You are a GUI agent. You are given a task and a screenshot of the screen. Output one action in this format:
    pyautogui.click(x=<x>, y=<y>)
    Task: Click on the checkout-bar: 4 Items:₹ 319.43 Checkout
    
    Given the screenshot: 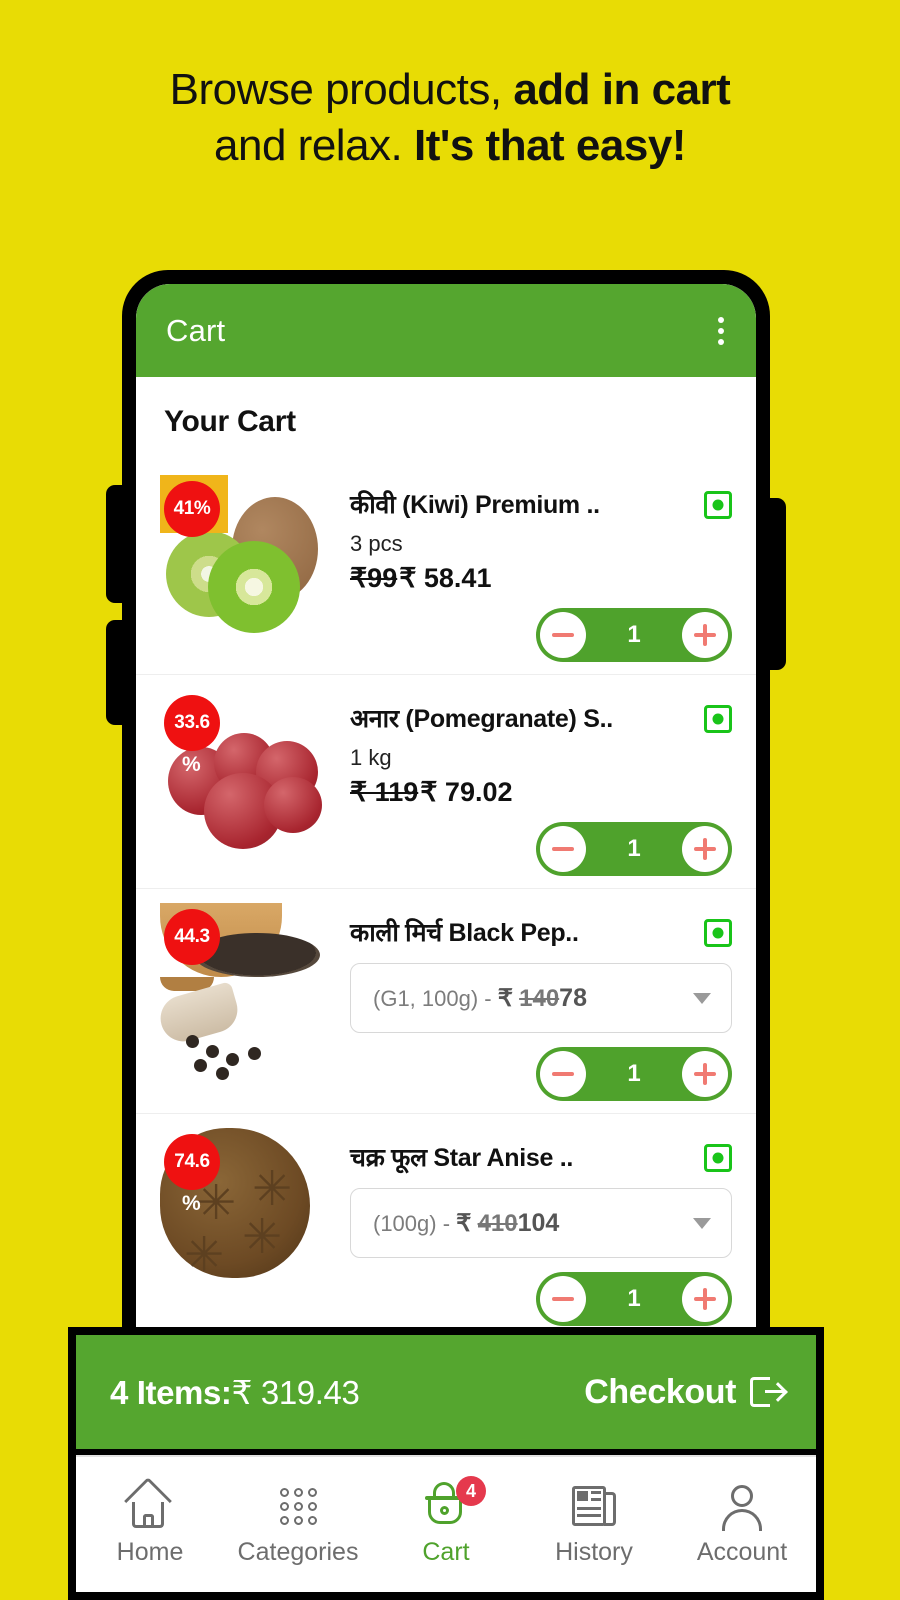 What is the action you would take?
    pyautogui.click(x=446, y=1392)
    